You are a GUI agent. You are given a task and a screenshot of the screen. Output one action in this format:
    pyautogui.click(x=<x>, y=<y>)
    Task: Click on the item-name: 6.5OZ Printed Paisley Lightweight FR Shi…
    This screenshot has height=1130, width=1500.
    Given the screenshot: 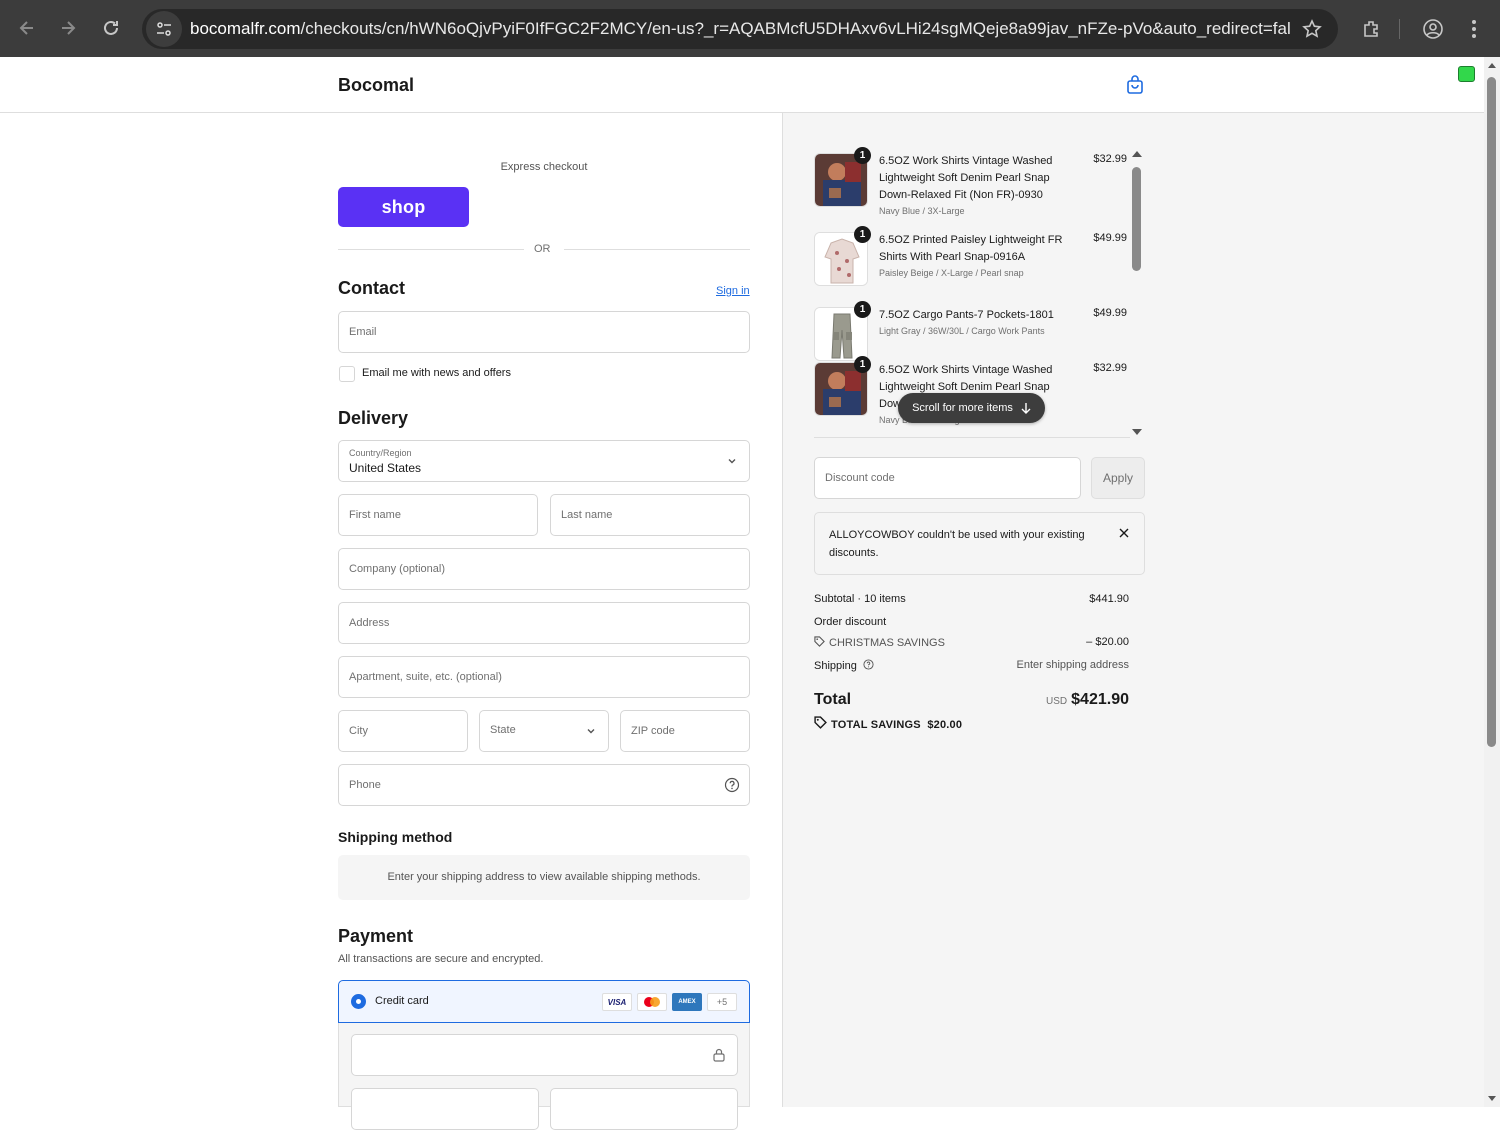 What is the action you would take?
    pyautogui.click(x=971, y=256)
    